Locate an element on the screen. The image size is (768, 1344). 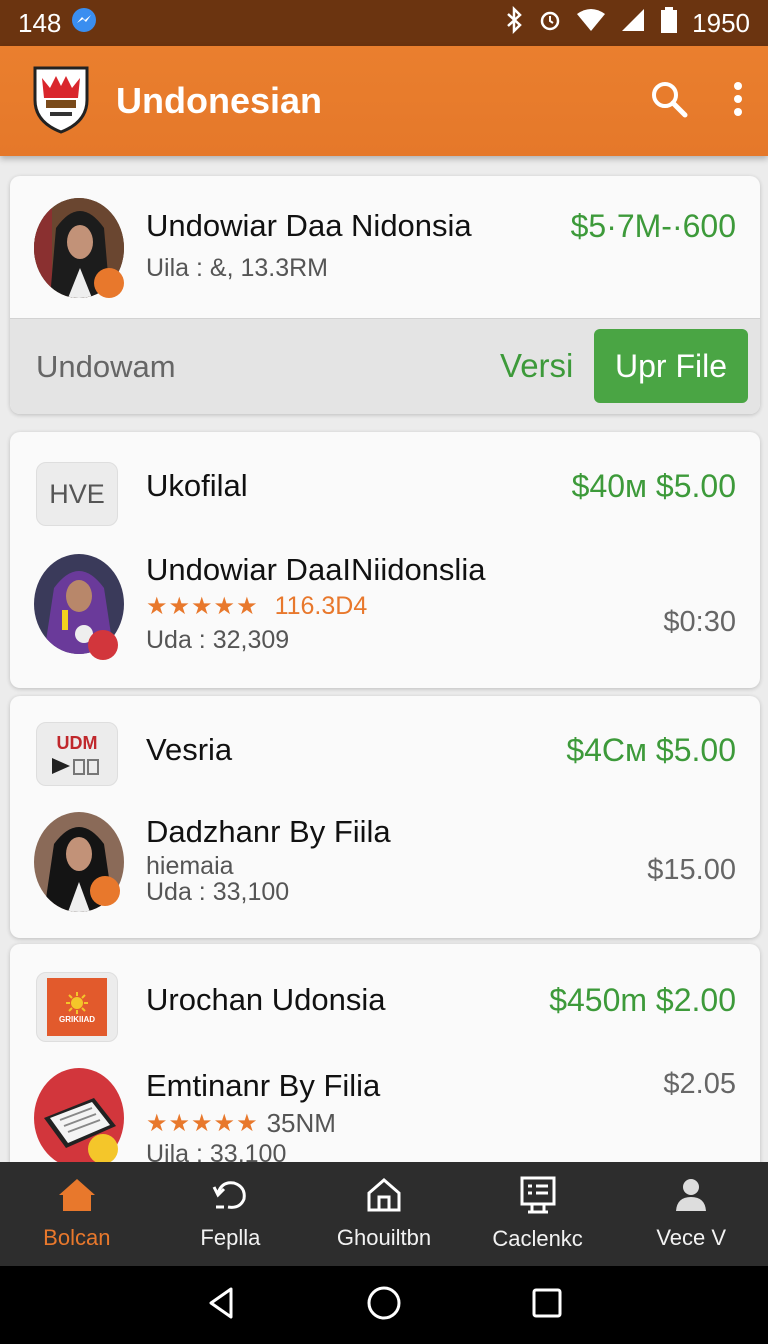
thumbnail: HVE is located at coordinates (77, 494).